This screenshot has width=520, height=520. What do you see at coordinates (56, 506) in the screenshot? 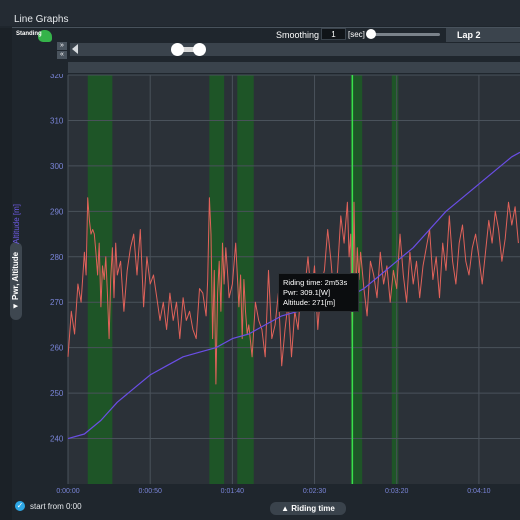
I see `start-from-zero-label: start from 0:00` at bounding box center [56, 506].